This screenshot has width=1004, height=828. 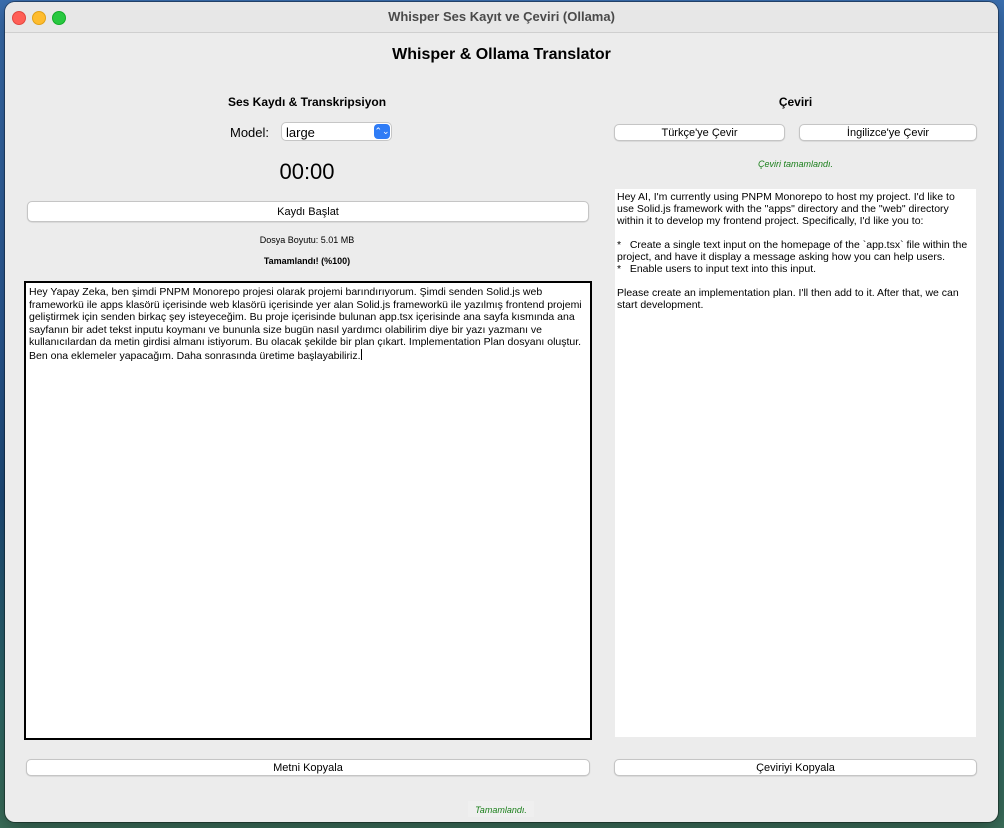 I want to click on model-label: Model:, so click(x=250, y=132).